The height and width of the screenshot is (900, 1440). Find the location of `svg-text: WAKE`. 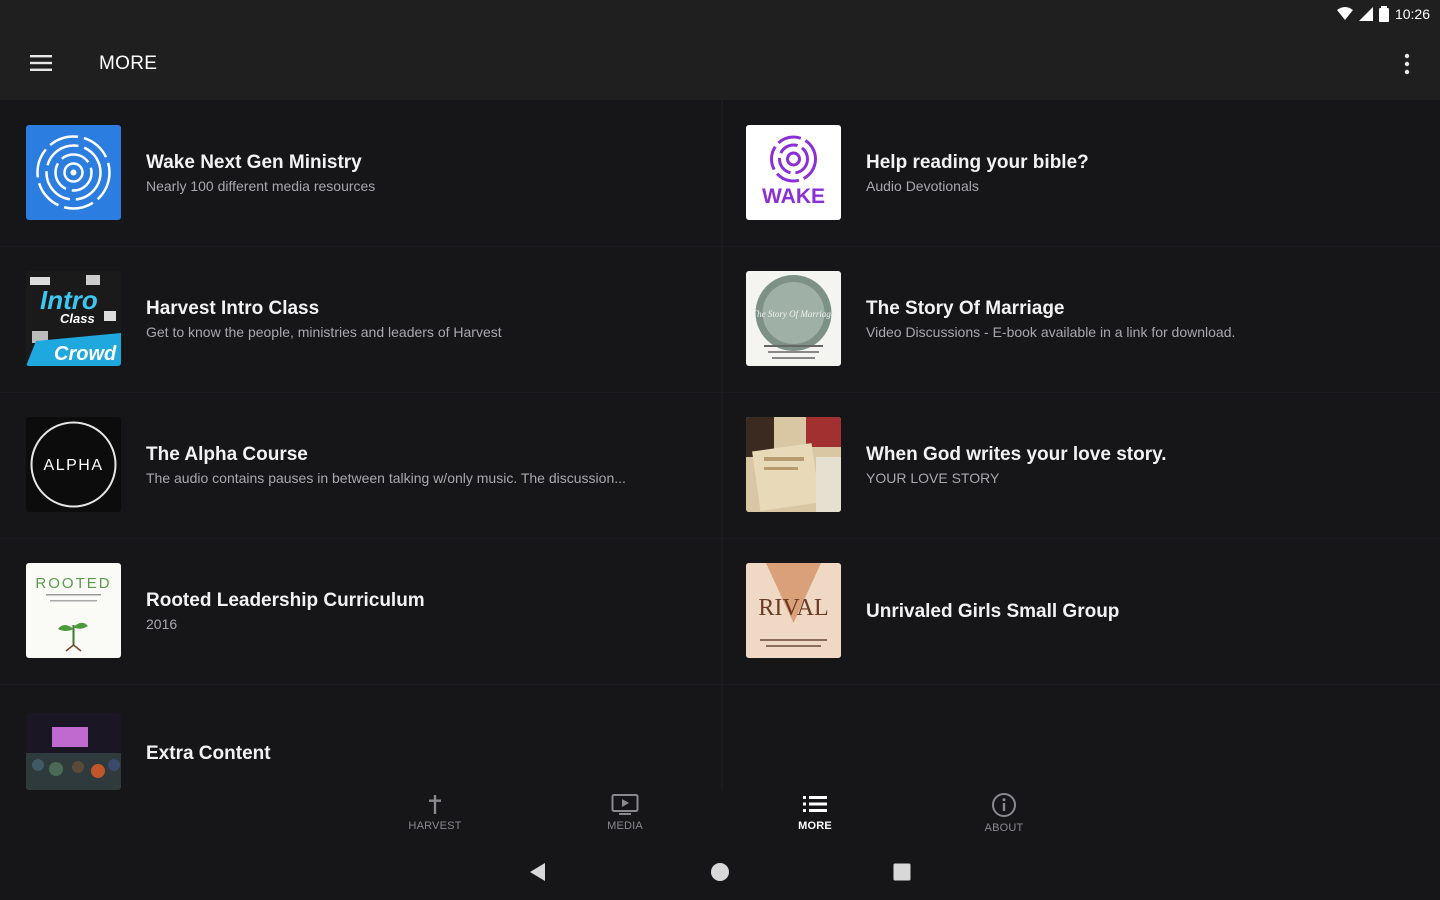

svg-text: WAKE is located at coordinates (793, 196).